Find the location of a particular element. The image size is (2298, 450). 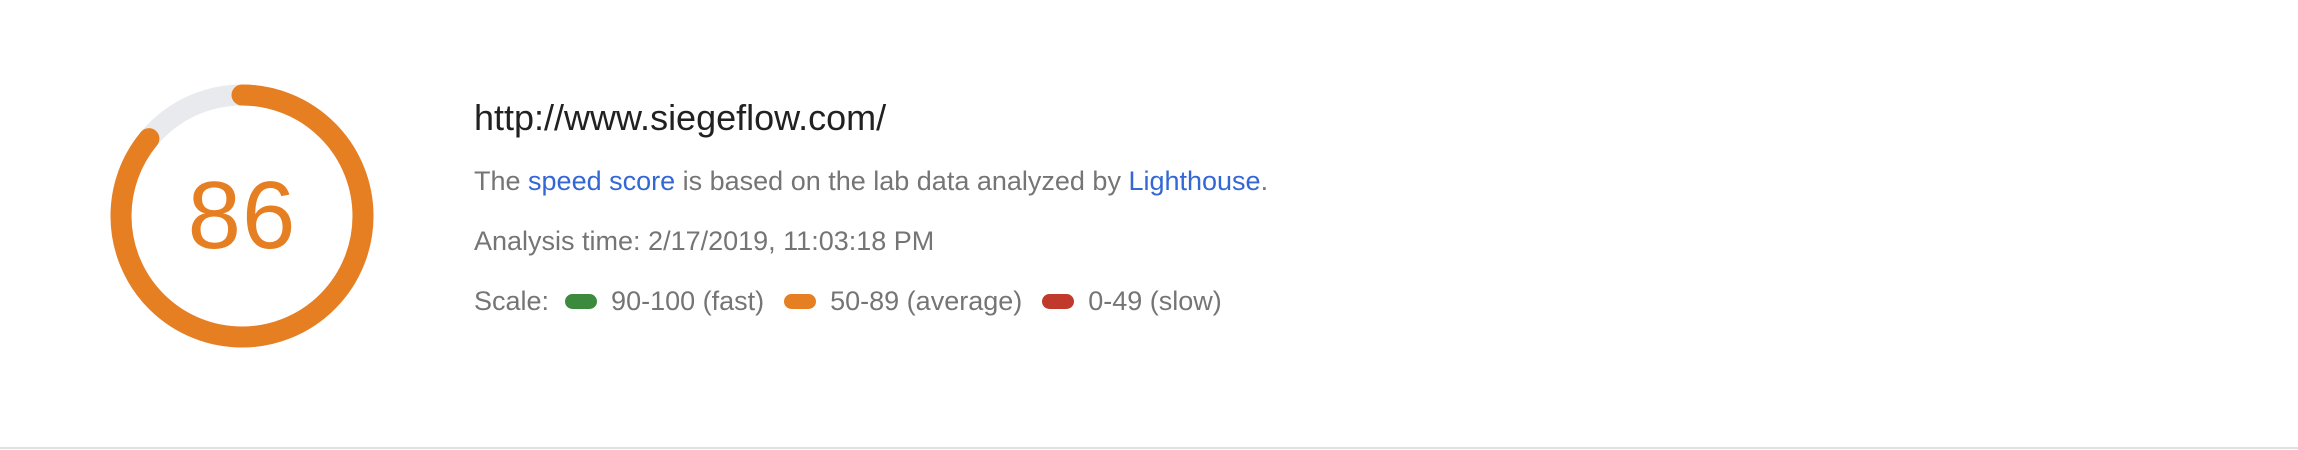

score-gauge: 86 is located at coordinates (242, 216).